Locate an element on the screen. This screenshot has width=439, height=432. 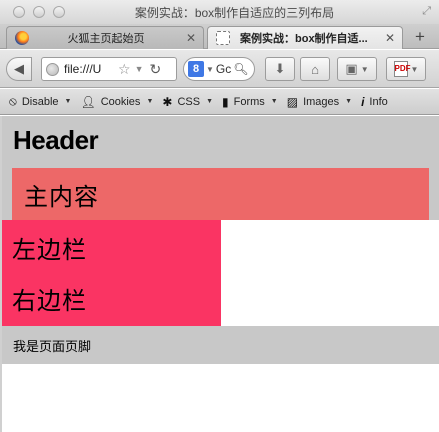
minimize-window-button is located at coordinates (39, 12).